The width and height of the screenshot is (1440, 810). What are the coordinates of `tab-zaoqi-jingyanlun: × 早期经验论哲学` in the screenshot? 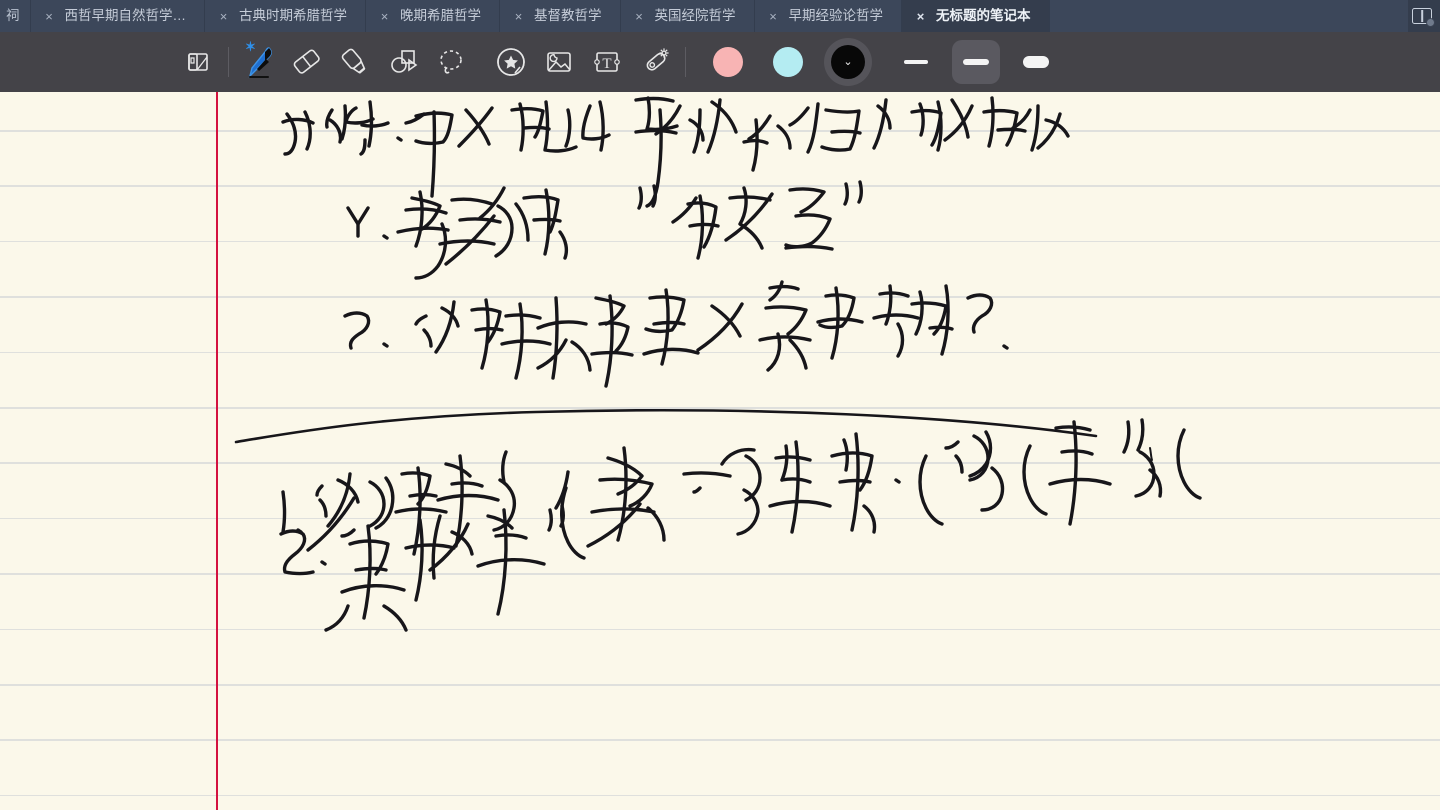 It's located at (828, 16).